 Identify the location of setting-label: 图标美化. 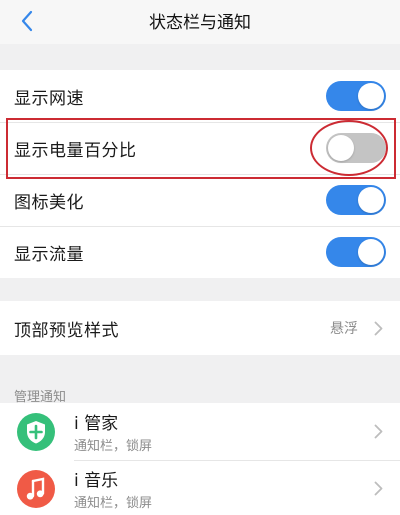
(49, 202).